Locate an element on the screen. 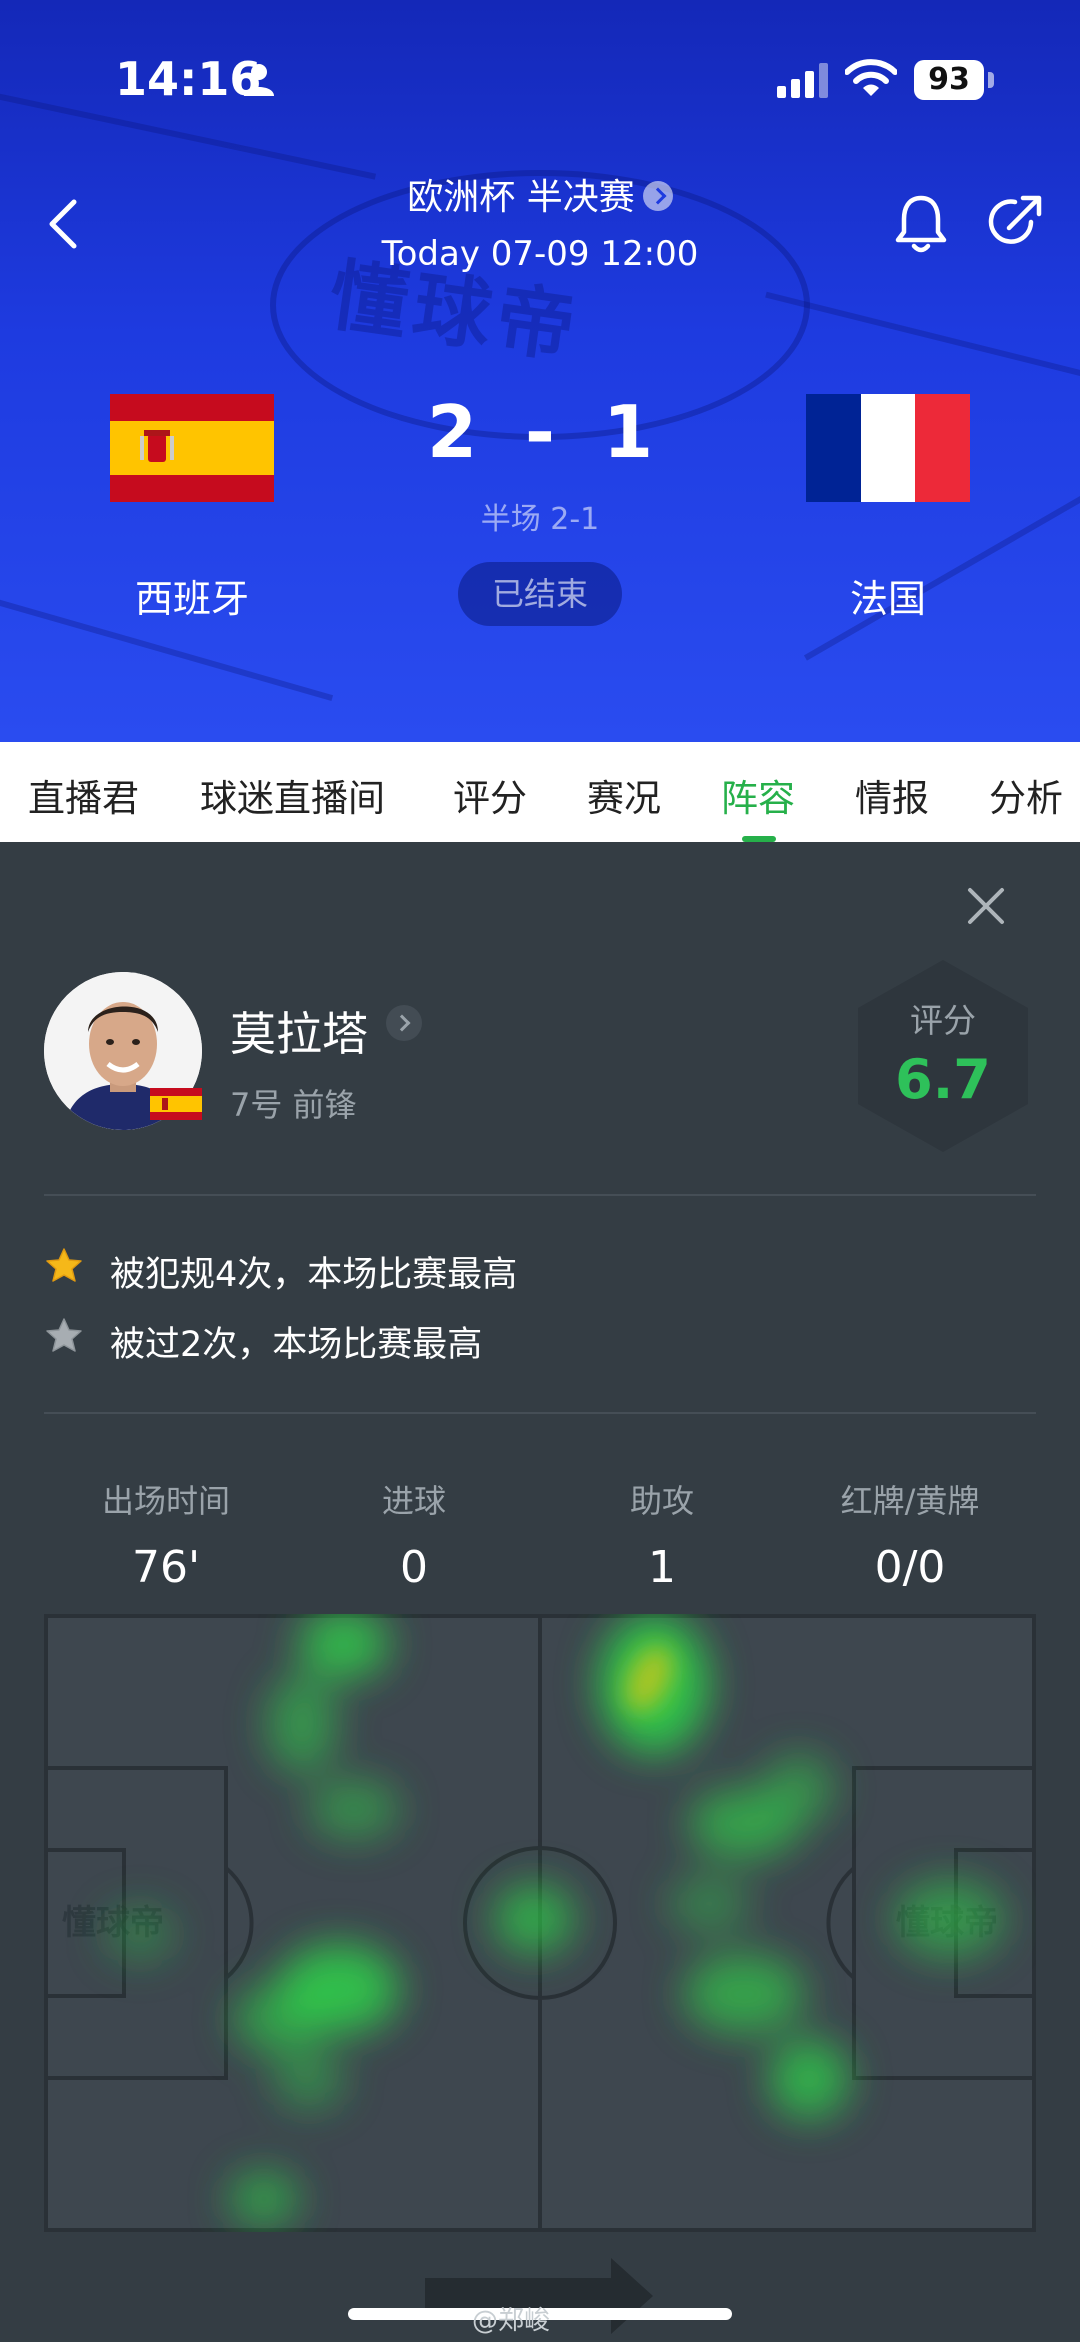 Image resolution: width=1080 pixels, height=2342 pixels. stat-value: 0/0 is located at coordinates (910, 1567).